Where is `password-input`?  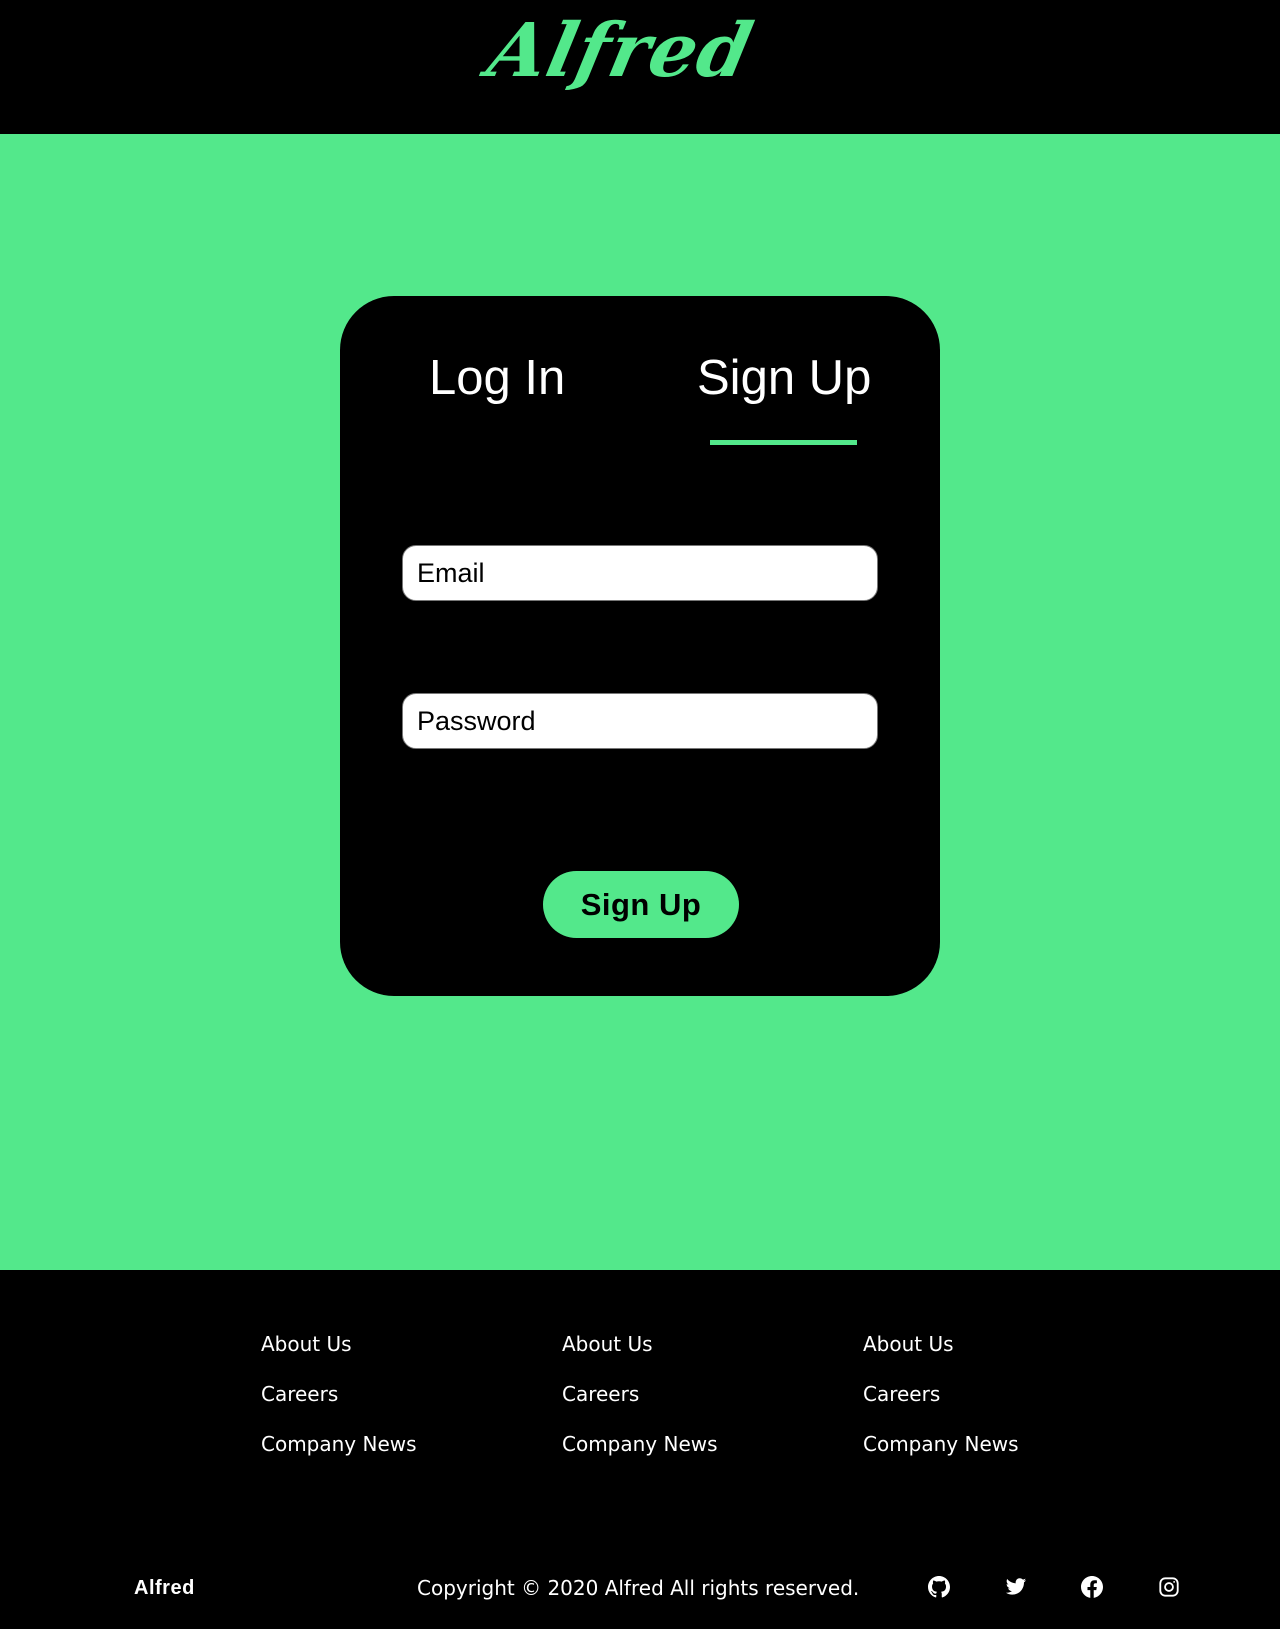 password-input is located at coordinates (640, 721).